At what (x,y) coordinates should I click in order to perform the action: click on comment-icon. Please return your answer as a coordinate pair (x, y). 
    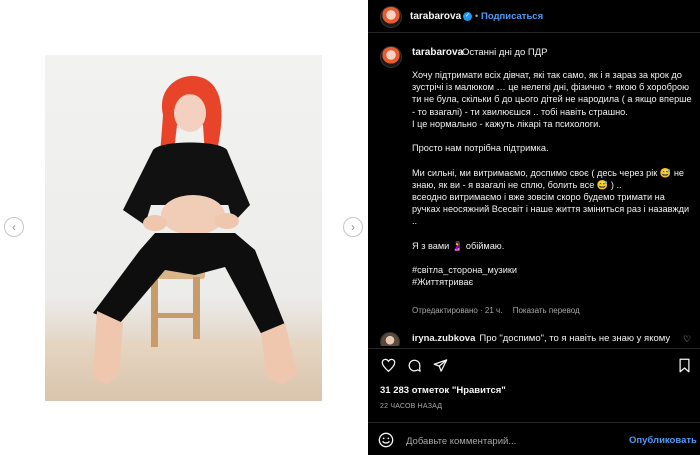
    Looking at the image, I should click on (414, 365).